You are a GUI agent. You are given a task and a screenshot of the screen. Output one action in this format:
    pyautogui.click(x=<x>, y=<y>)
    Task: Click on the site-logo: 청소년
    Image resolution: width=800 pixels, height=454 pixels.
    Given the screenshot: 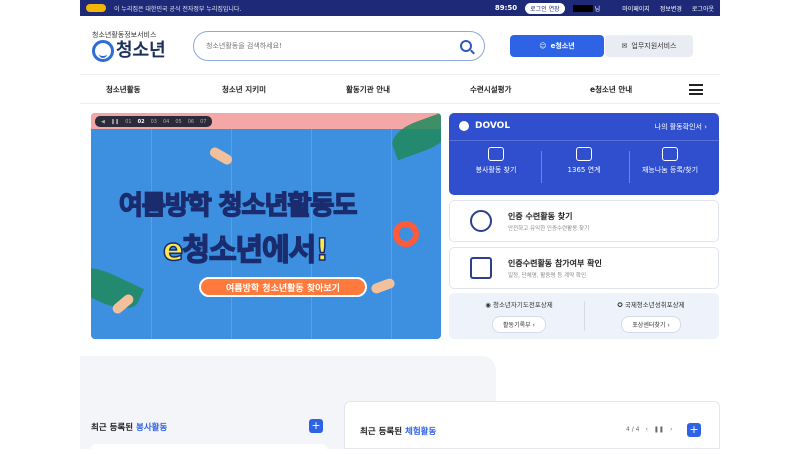 What is the action you would take?
    pyautogui.click(x=141, y=49)
    